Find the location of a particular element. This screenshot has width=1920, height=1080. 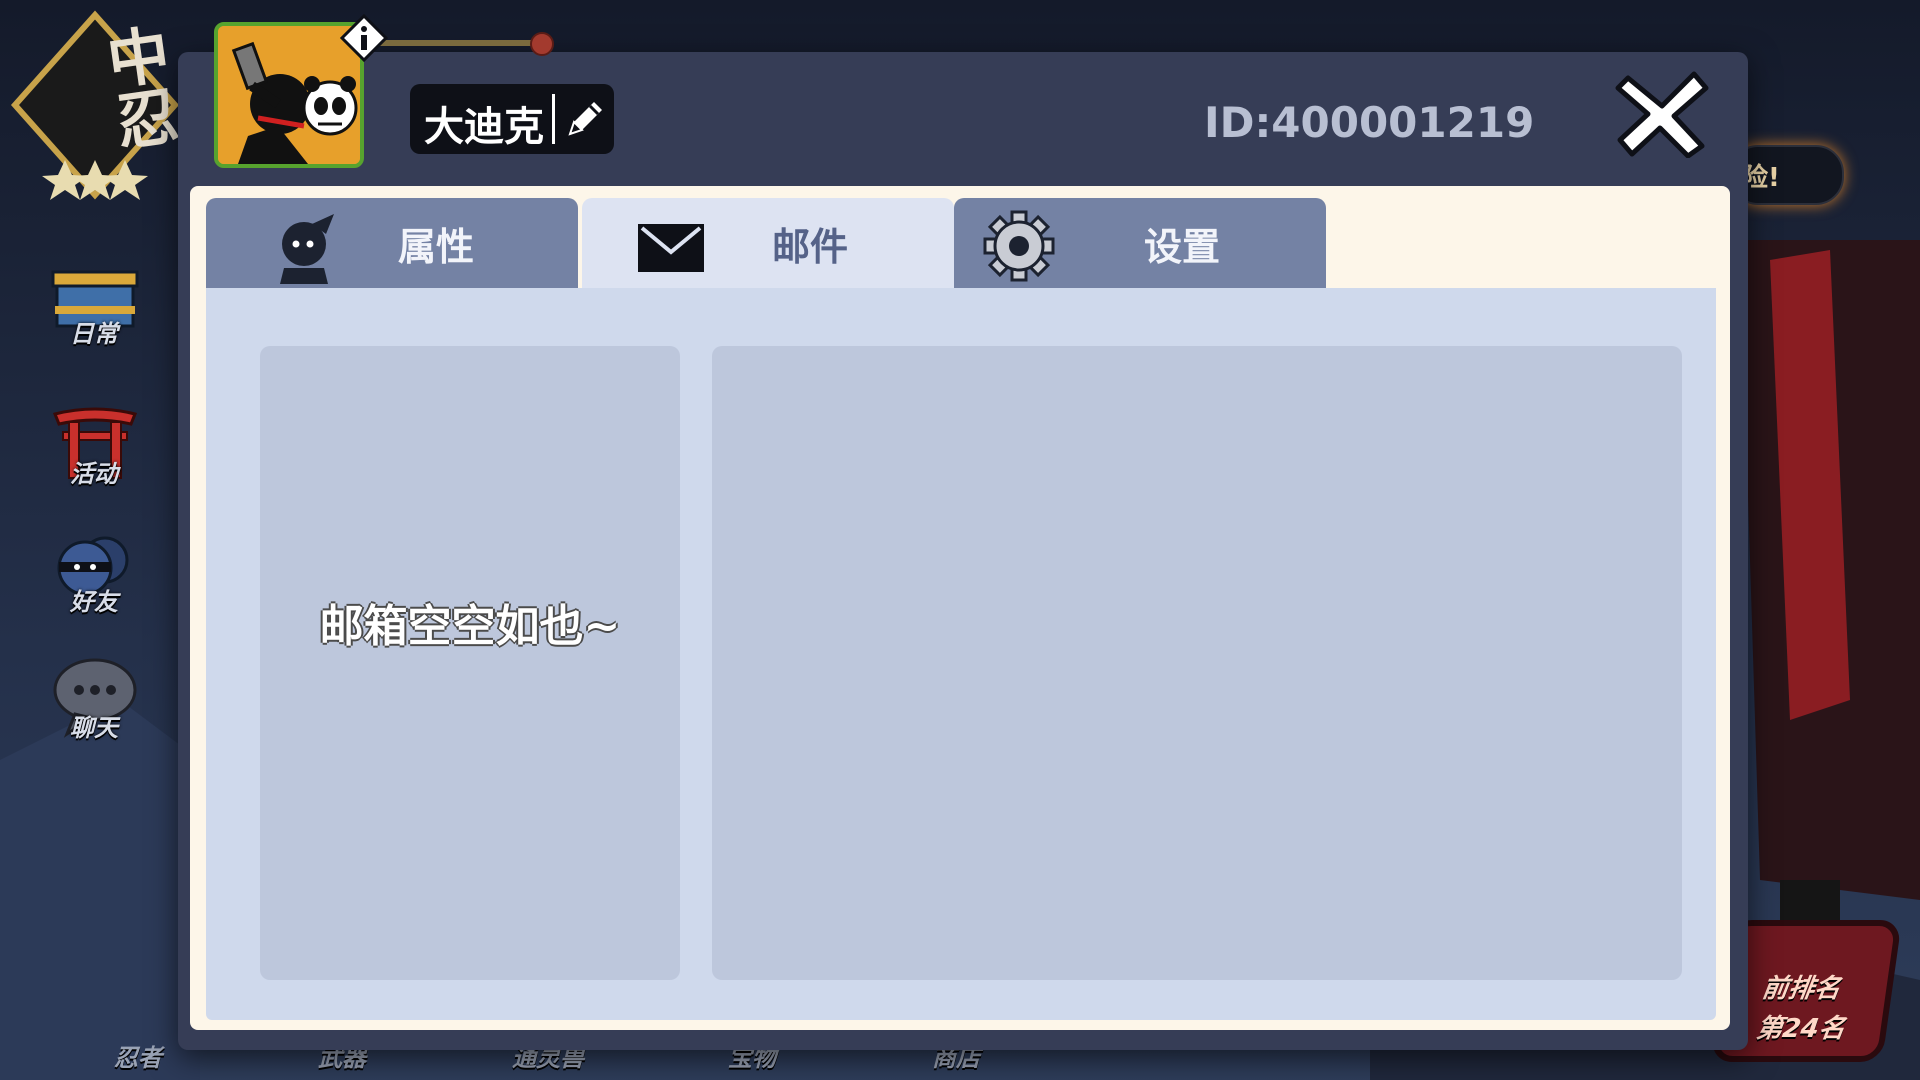

side-menu-friends: 好友 is located at coordinates (95, 585).